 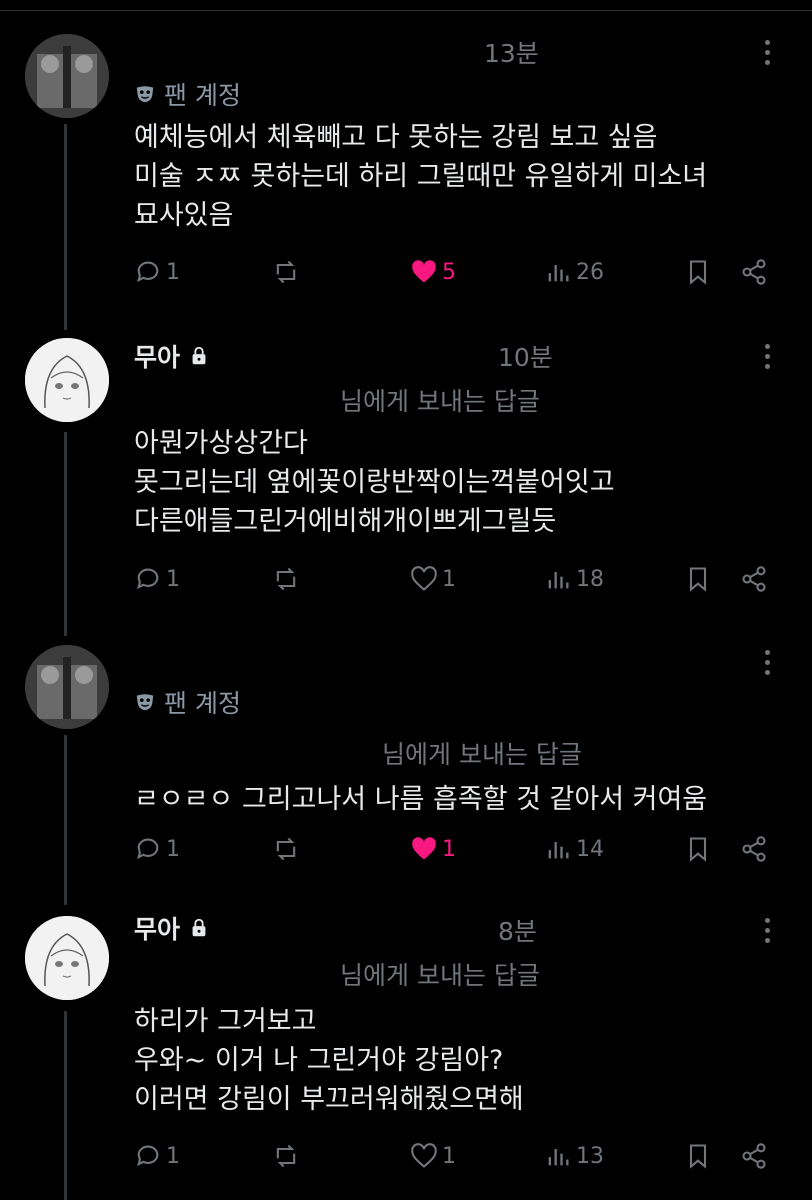 What do you see at coordinates (406, 855) in the screenshot?
I see `action-bar: 1 1 14` at bounding box center [406, 855].